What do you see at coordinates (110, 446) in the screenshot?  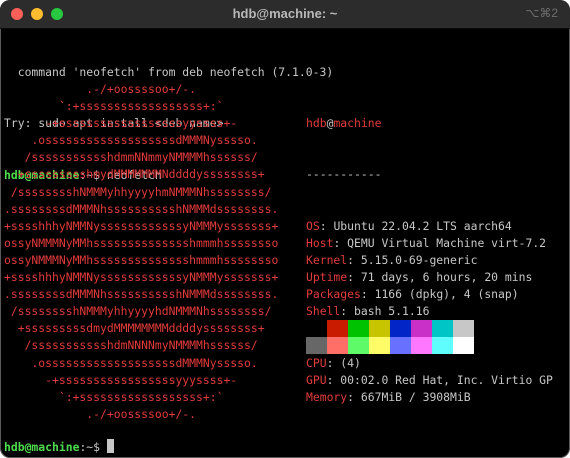 I see `text-cursor` at bounding box center [110, 446].